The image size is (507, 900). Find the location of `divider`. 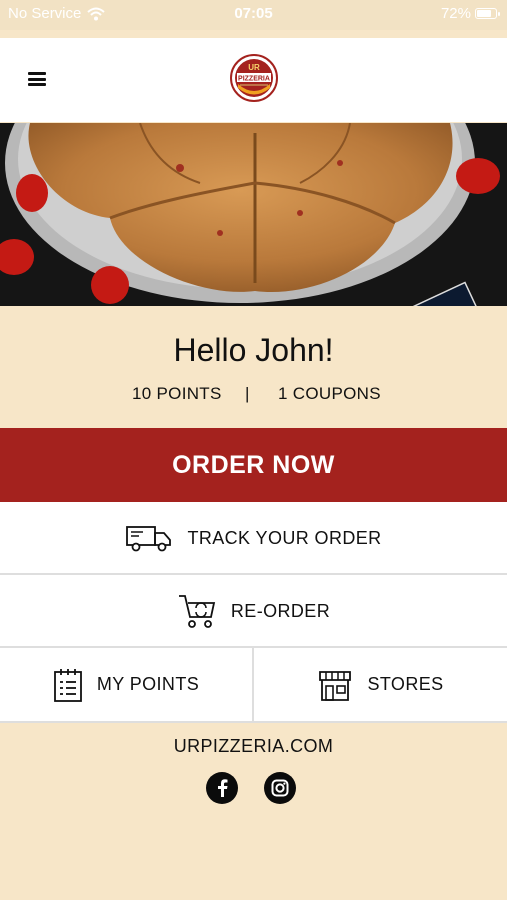

divider is located at coordinates (253, 722).